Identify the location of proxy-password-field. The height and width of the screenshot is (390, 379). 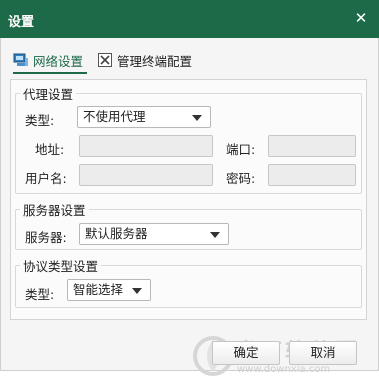
(312, 175).